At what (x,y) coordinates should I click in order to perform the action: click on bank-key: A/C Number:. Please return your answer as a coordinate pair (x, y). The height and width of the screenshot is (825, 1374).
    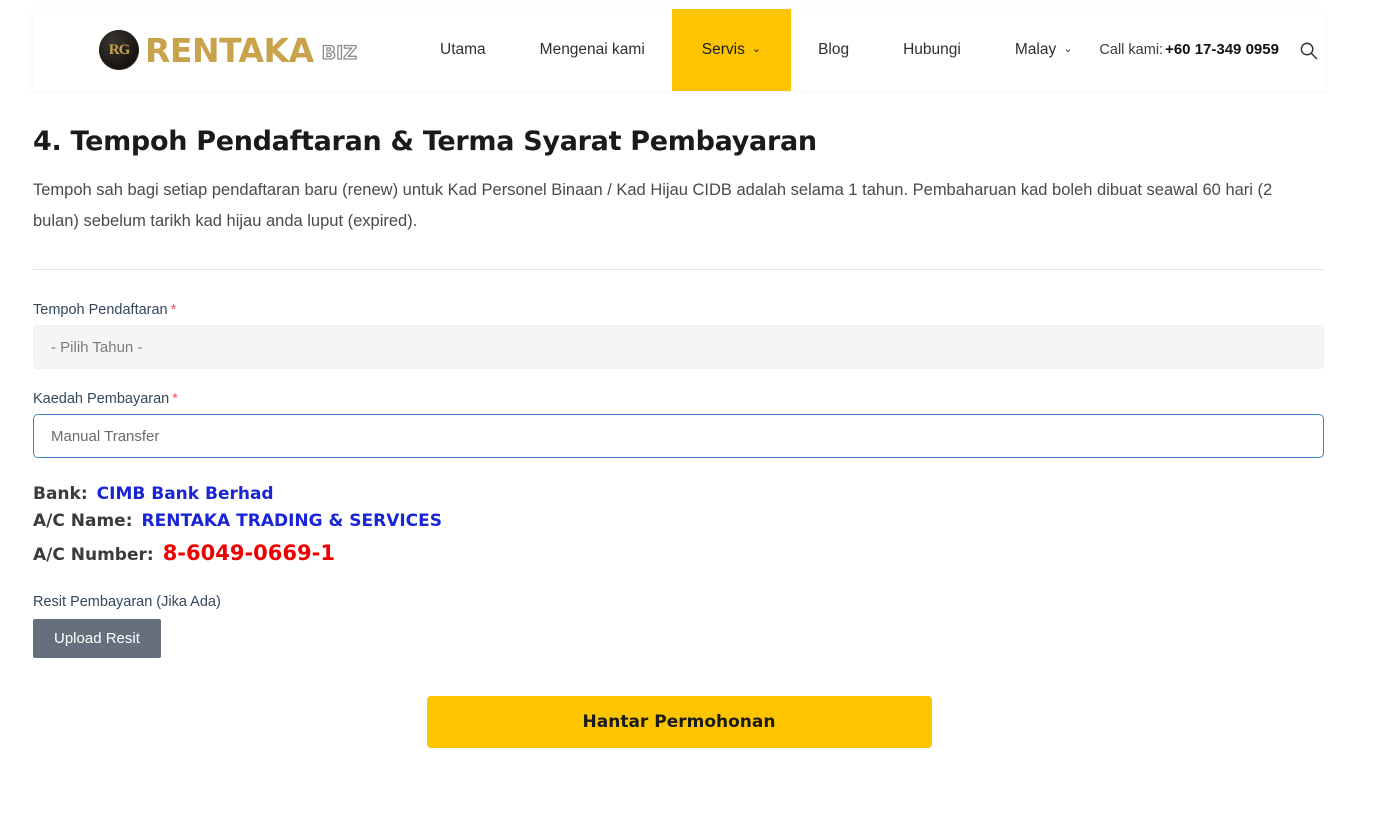
    Looking at the image, I should click on (93, 555).